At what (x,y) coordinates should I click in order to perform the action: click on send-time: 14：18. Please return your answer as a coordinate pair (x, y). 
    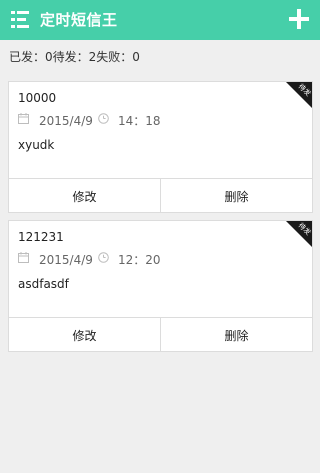
    Looking at the image, I should click on (139, 121).